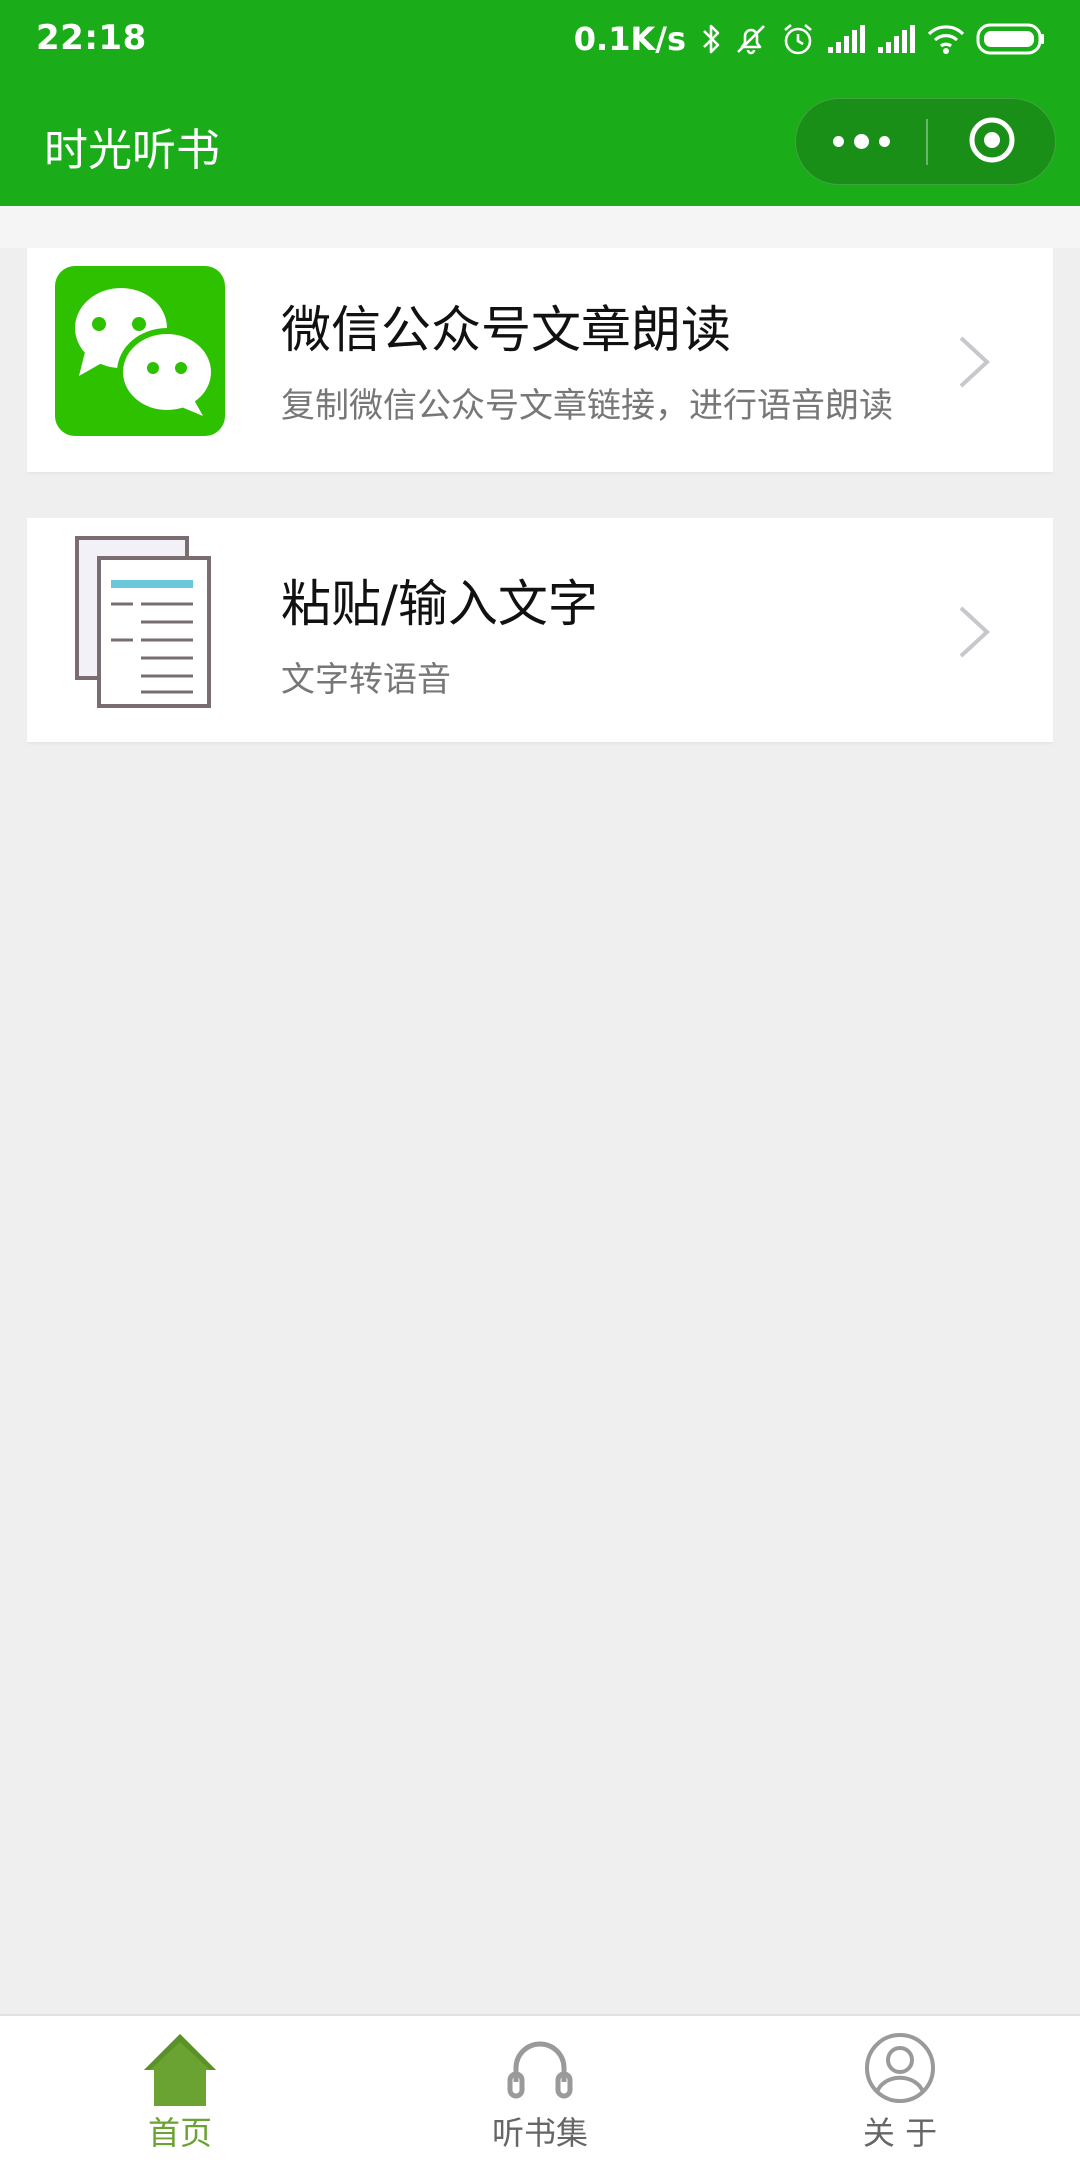 This screenshot has height=2160, width=1080. I want to click on wechat-icon, so click(140, 351).